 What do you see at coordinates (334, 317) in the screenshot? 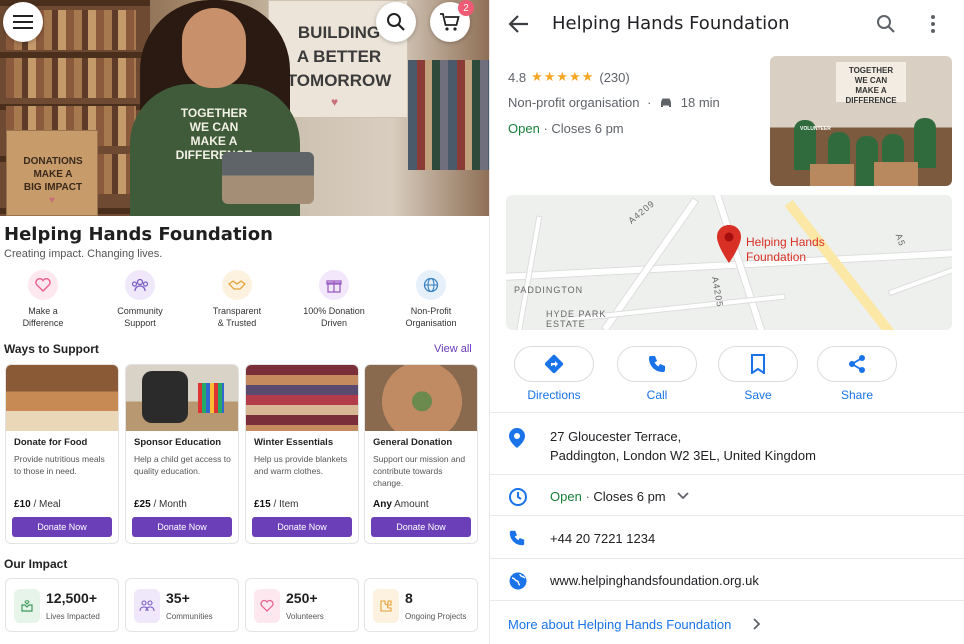
I see `feature-label: 100% Donation Driven` at bounding box center [334, 317].